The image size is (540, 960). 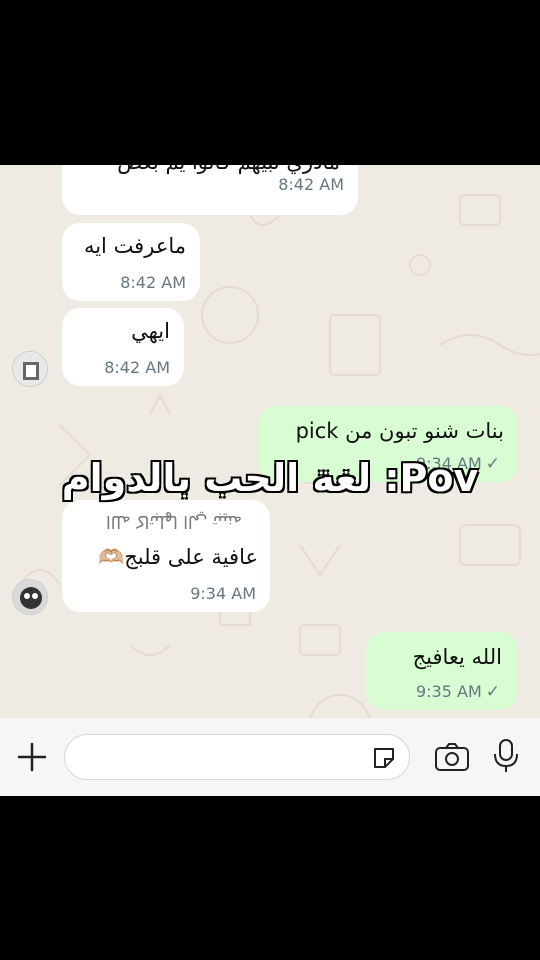 What do you see at coordinates (223, 593) in the screenshot?
I see `message-time: 9:34 AM` at bounding box center [223, 593].